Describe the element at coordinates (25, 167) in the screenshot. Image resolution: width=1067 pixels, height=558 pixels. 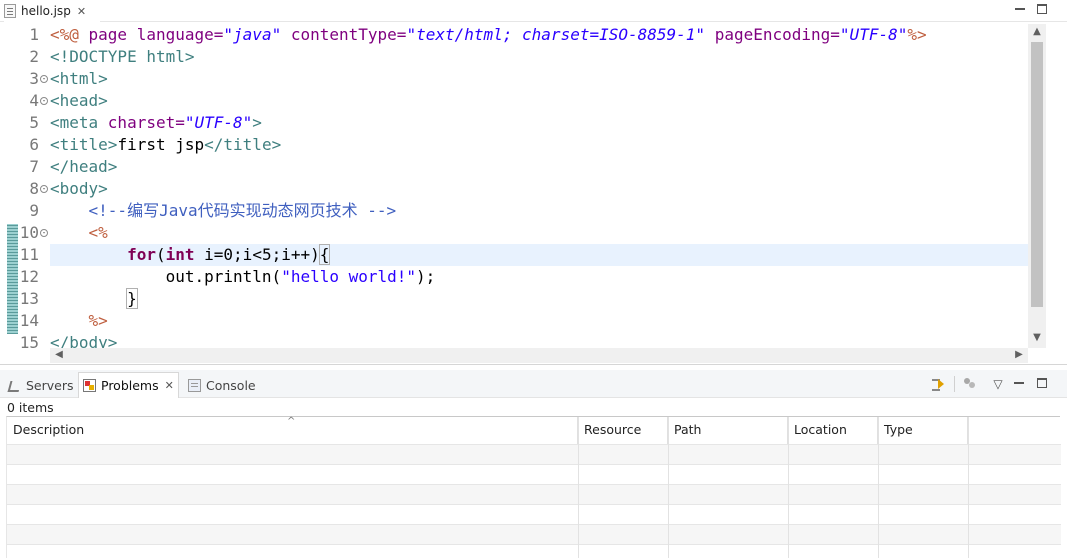
I see `line-number: 7` at that location.